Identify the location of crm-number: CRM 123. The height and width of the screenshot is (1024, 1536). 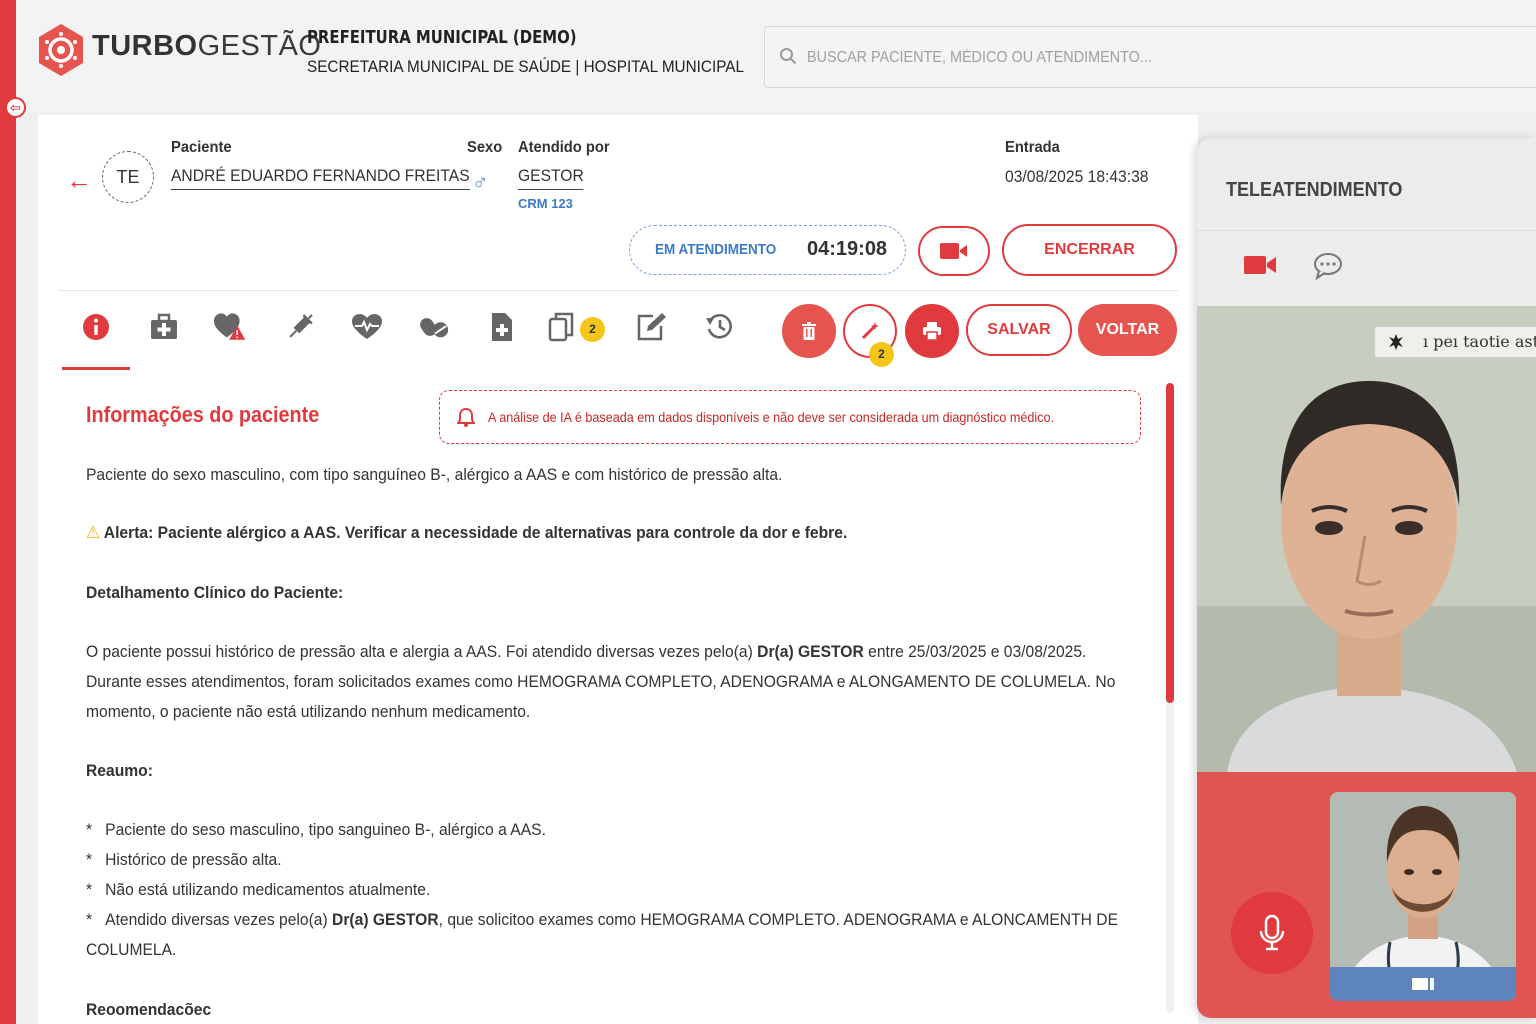
(545, 203).